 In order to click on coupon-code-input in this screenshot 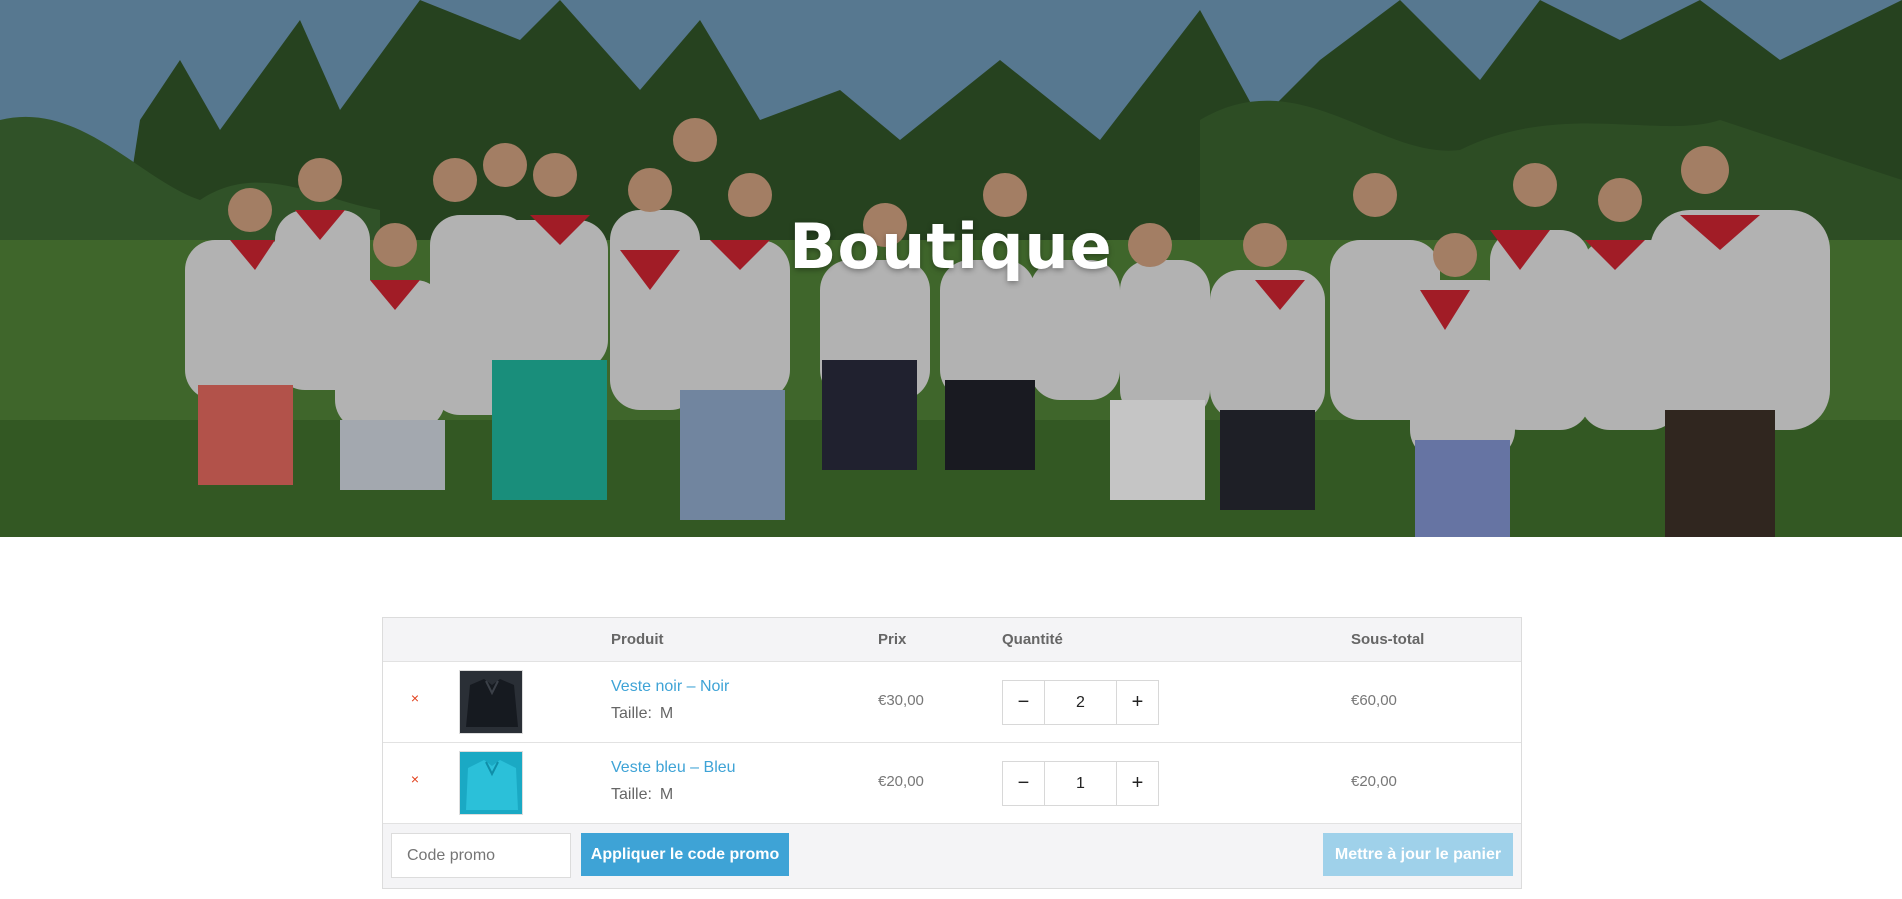, I will do `click(481, 855)`.